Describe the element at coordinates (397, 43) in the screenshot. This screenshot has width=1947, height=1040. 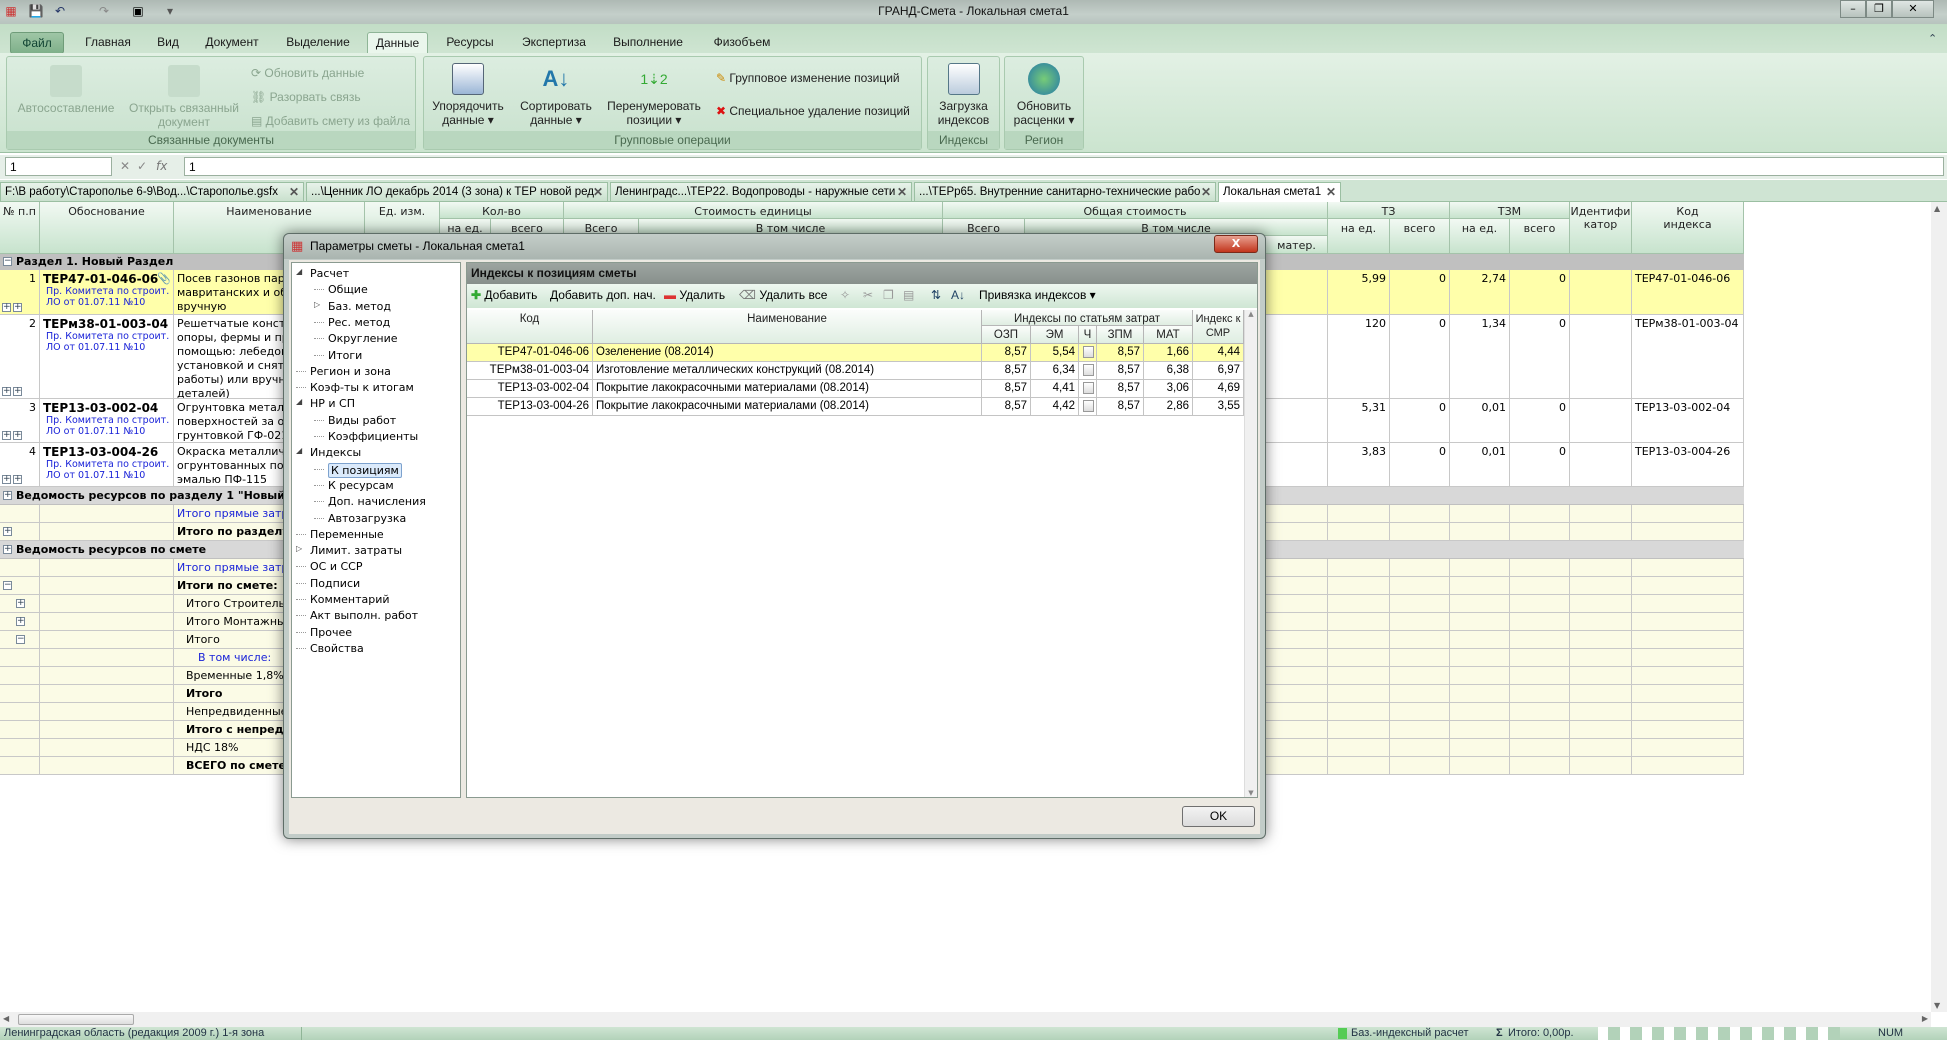
I see `tab-data: Данные` at that location.